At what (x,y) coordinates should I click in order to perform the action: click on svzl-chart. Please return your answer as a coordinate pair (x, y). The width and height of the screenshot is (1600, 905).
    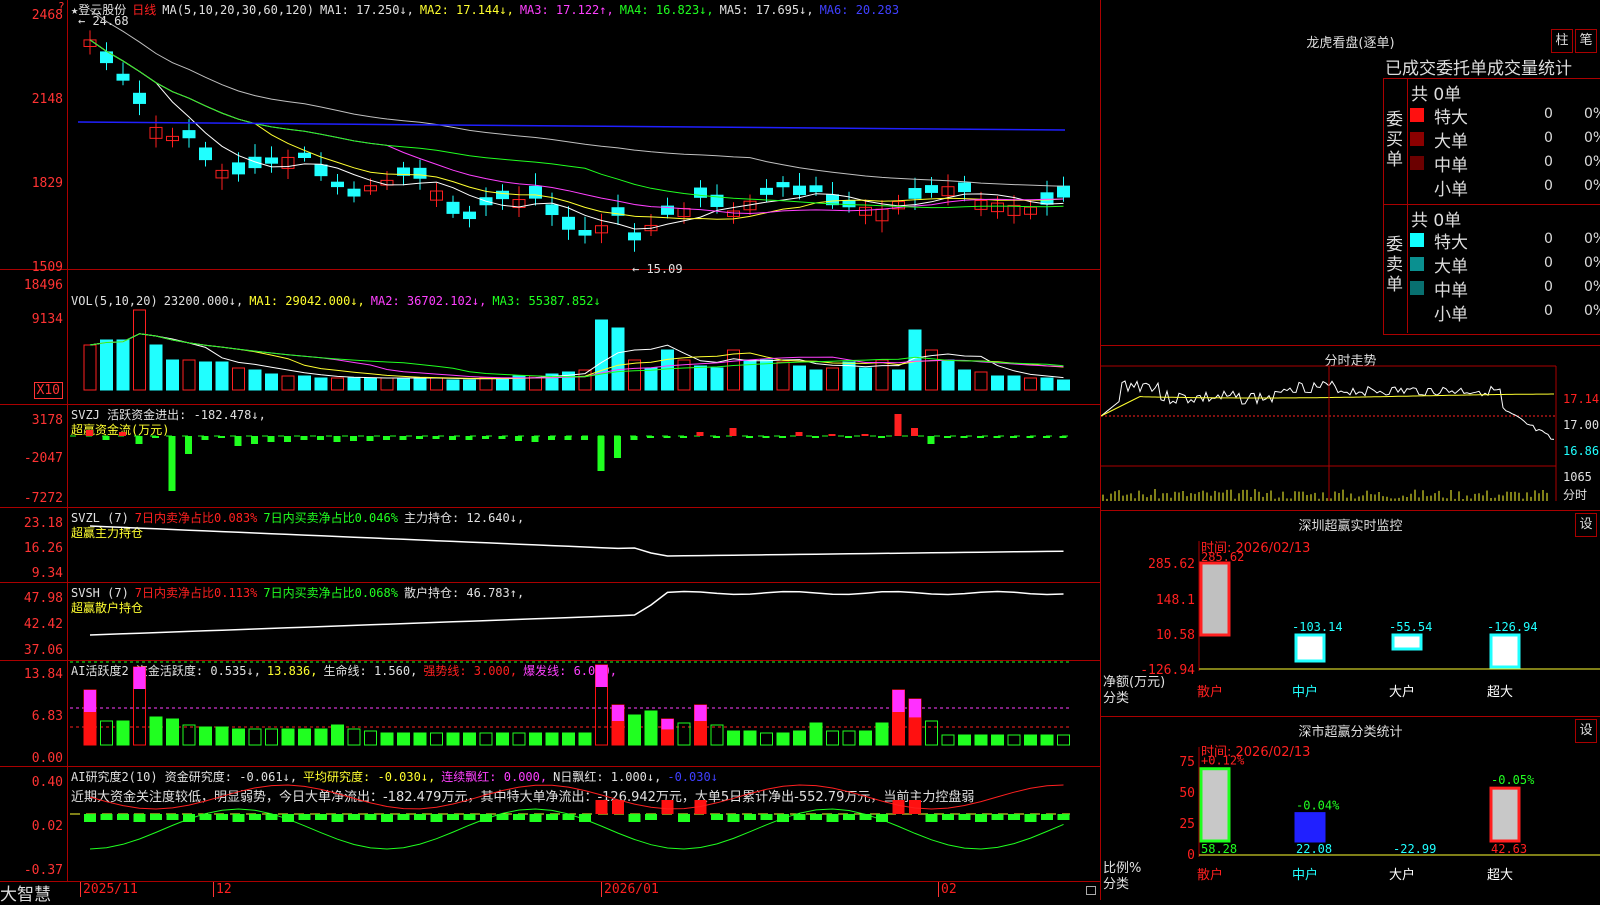
    Looking at the image, I should click on (550, 545).